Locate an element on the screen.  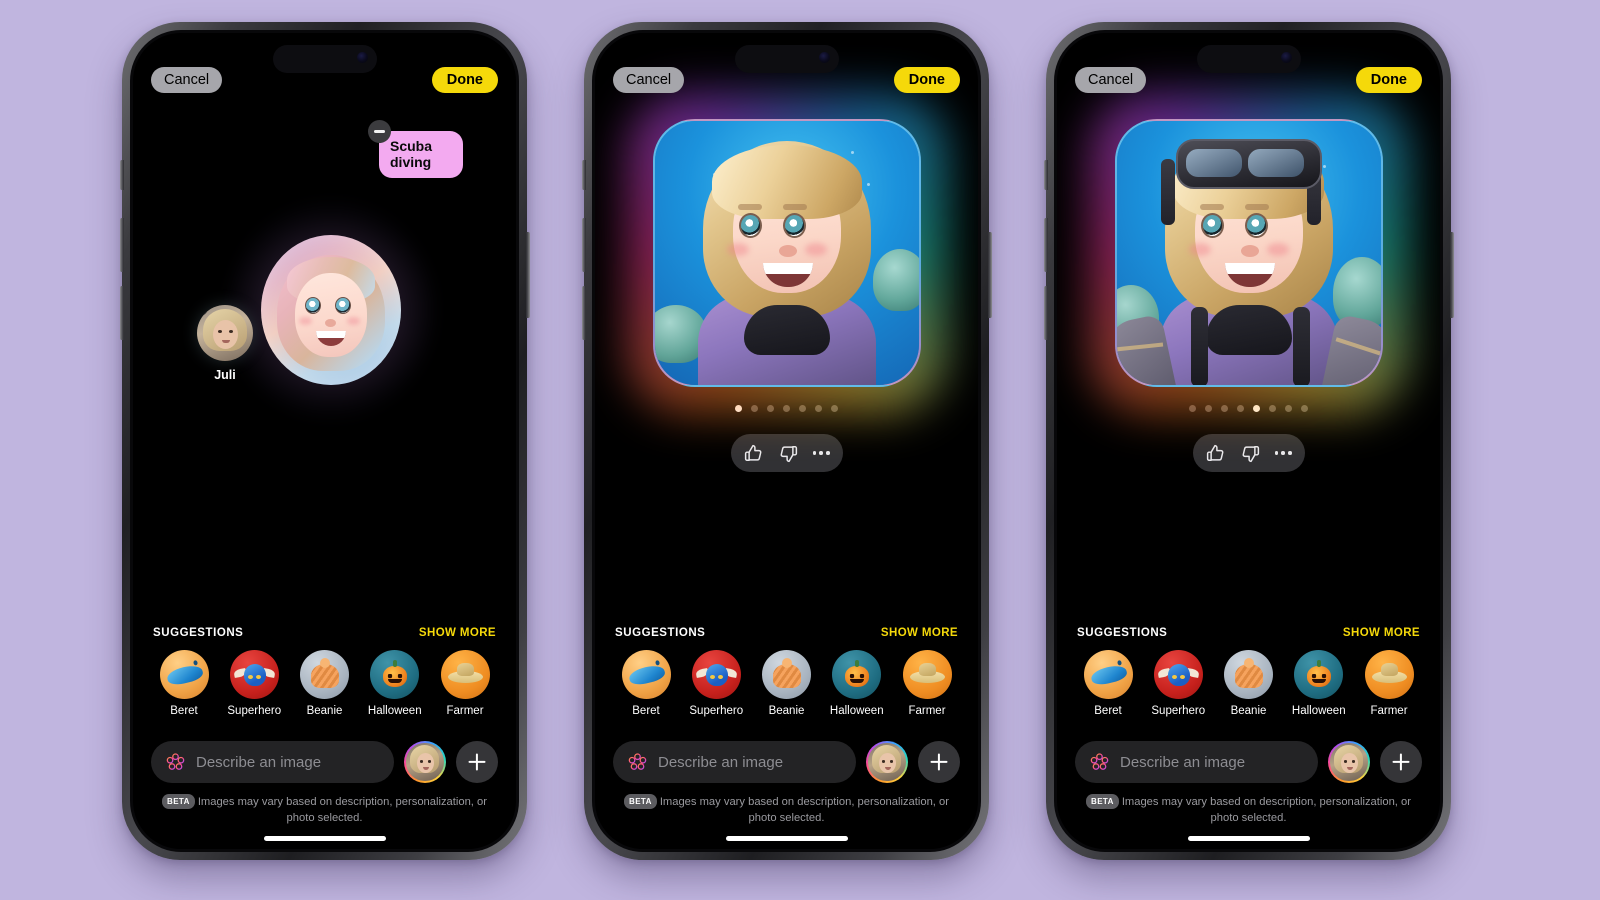
suggestion-label: Beanie is located at coordinates (1248, 711).